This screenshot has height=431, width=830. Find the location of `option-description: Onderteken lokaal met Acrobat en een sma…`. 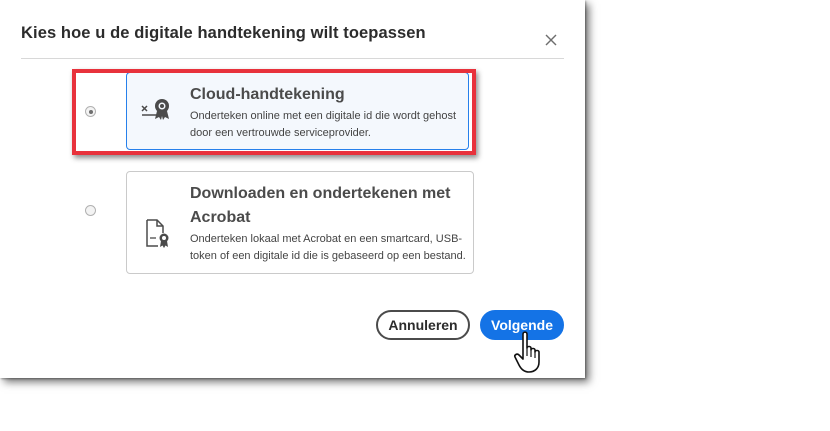

option-description: Onderteken lokaal met Acrobat en een sma… is located at coordinates (328, 247).